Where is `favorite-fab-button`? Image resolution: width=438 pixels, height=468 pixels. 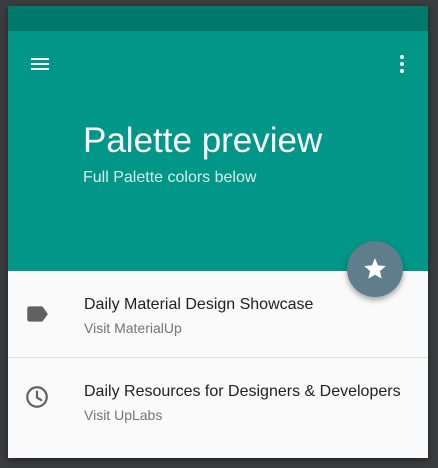
favorite-fab-button is located at coordinates (375, 269).